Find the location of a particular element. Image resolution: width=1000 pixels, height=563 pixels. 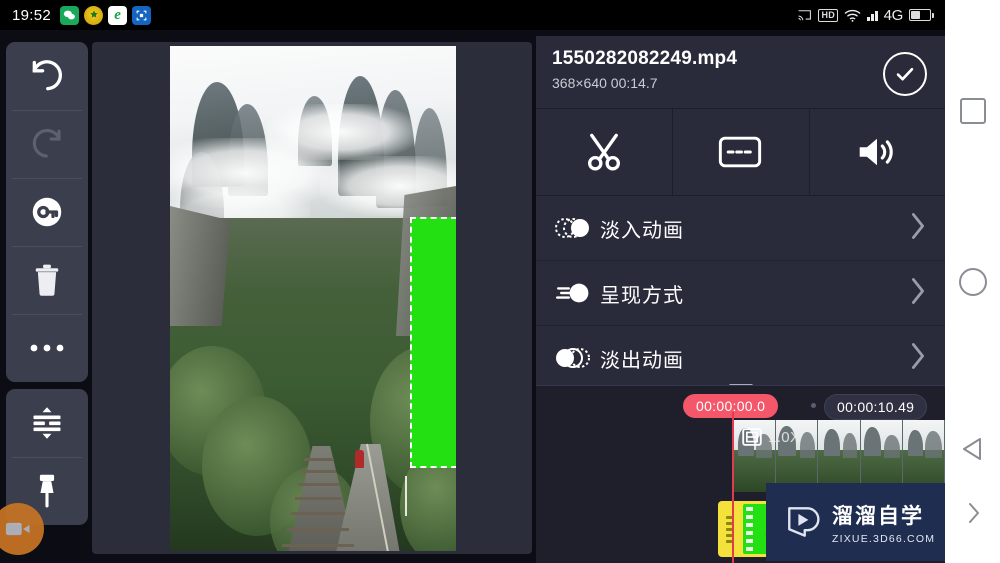

left-toolbar-group-primary is located at coordinates (47, 212).